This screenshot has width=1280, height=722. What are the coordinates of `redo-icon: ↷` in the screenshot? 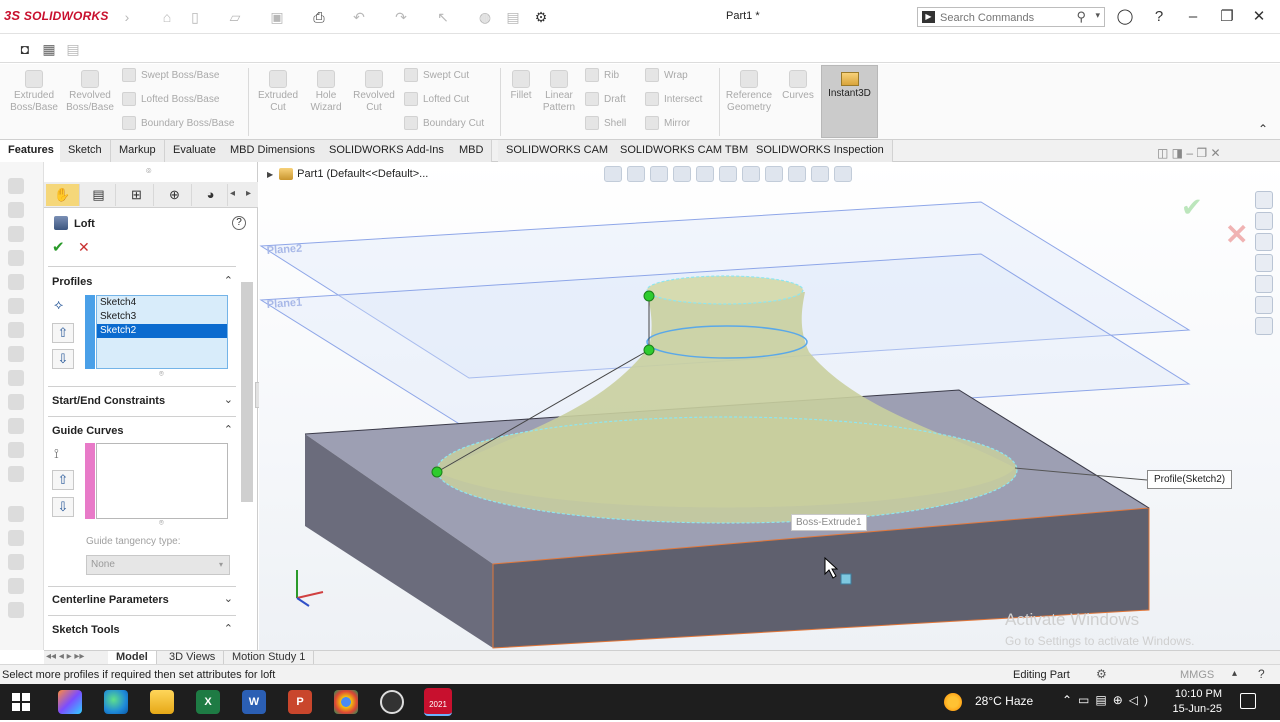 It's located at (401, 17).